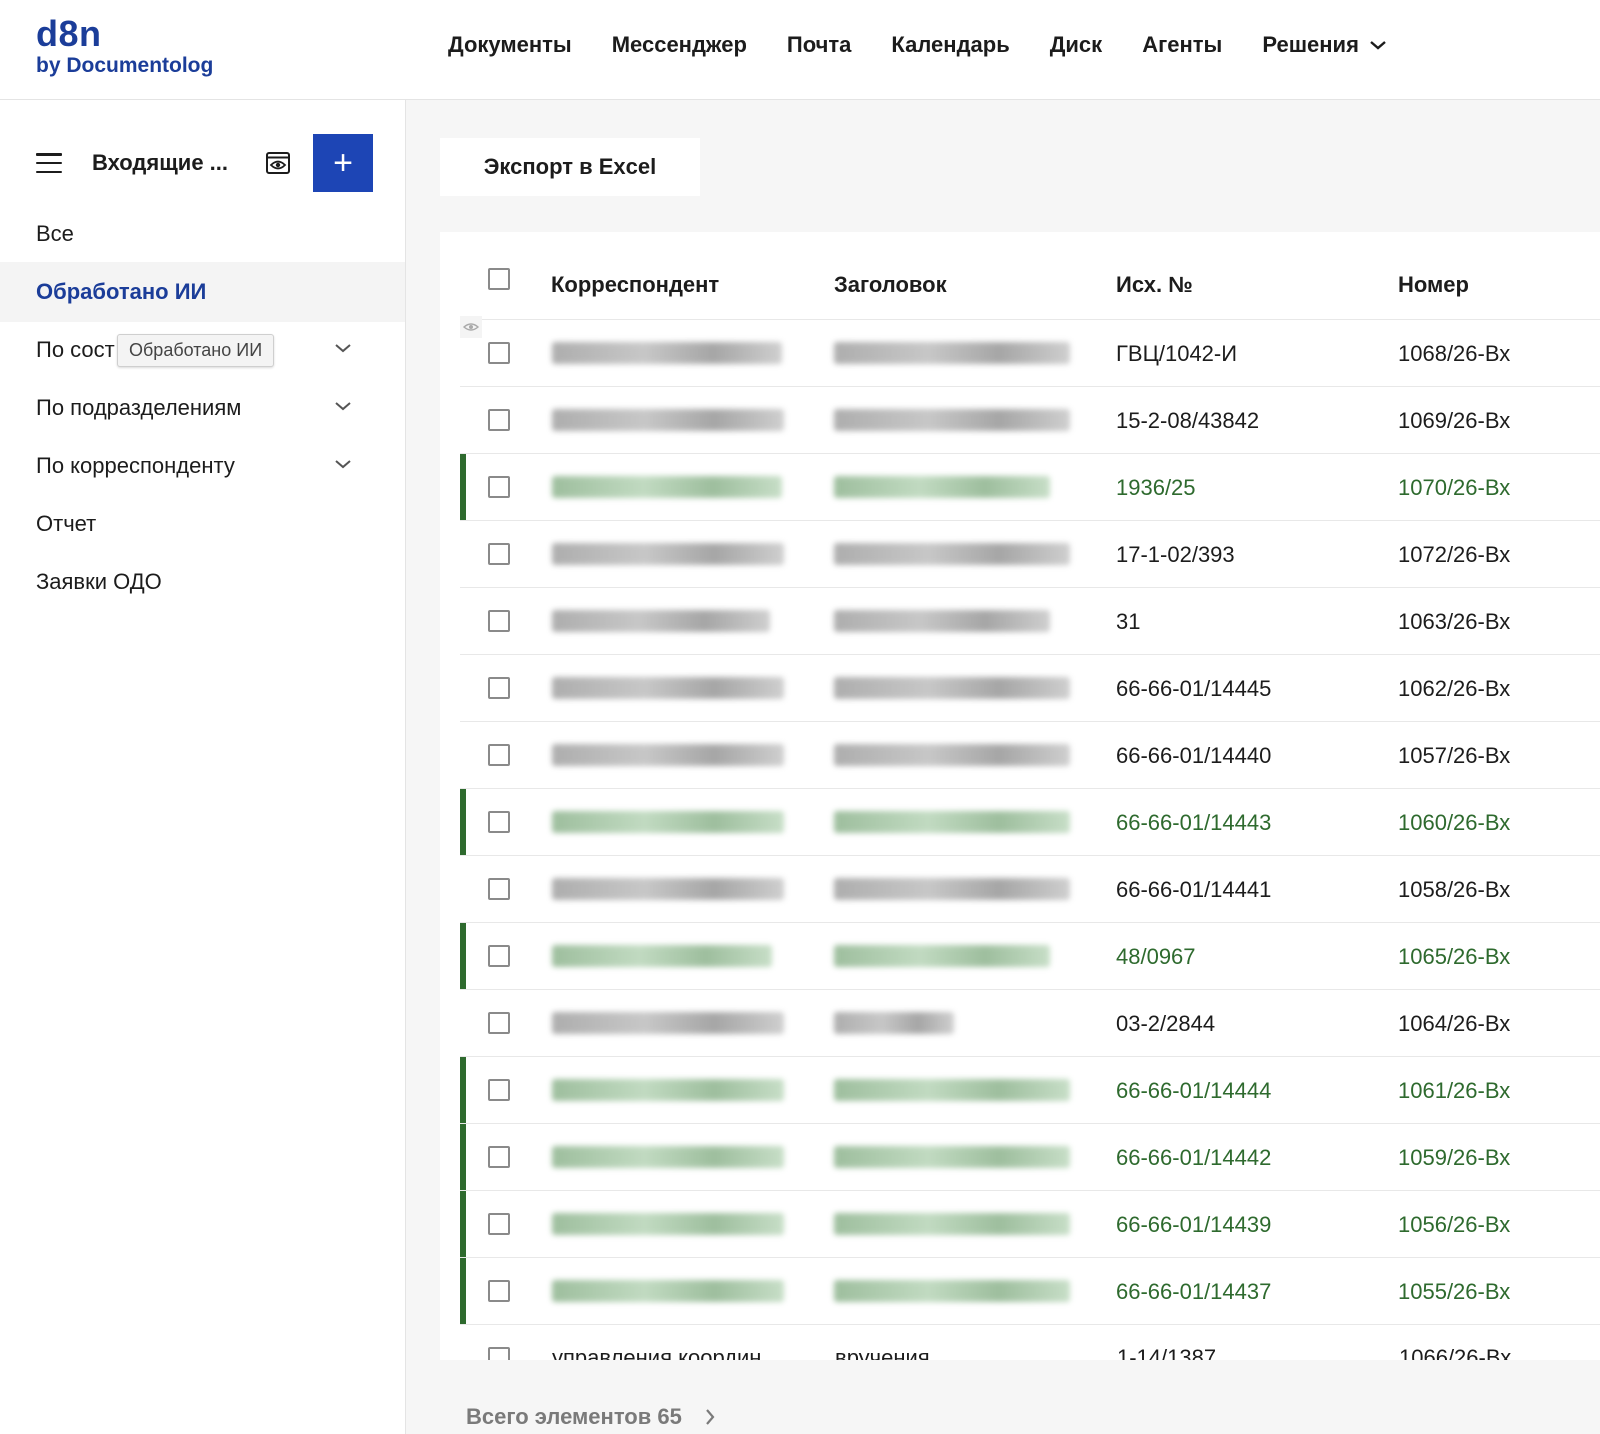 The width and height of the screenshot is (1600, 1434). What do you see at coordinates (1030, 276) in the screenshot?
I see `table-header: Корреспондент Заголовок Исх. № Номер` at bounding box center [1030, 276].